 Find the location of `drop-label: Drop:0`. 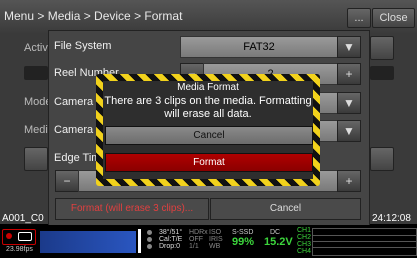

drop-label: Drop:0 is located at coordinates (170, 246).